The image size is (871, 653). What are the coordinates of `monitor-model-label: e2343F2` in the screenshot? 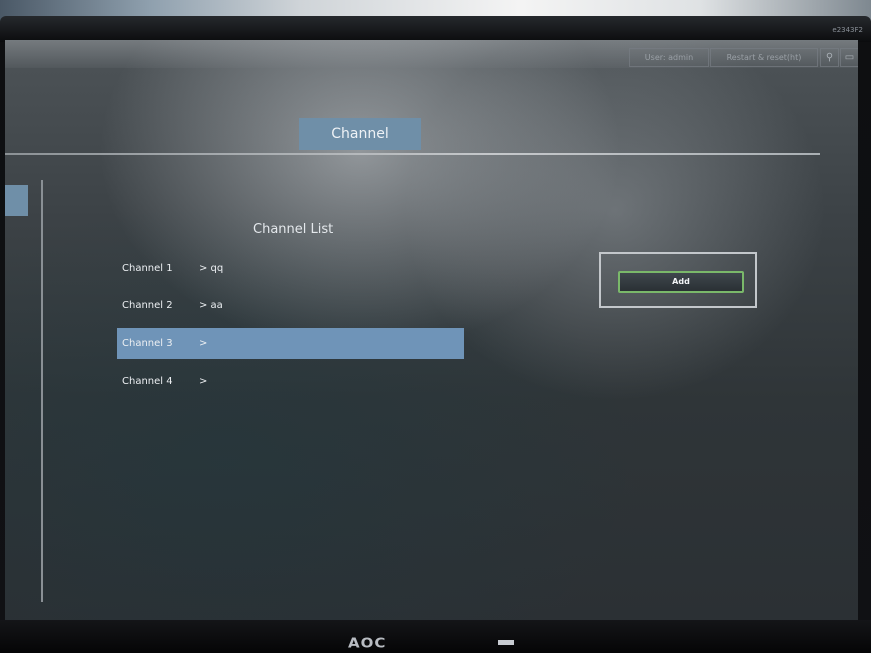 It's located at (847, 30).